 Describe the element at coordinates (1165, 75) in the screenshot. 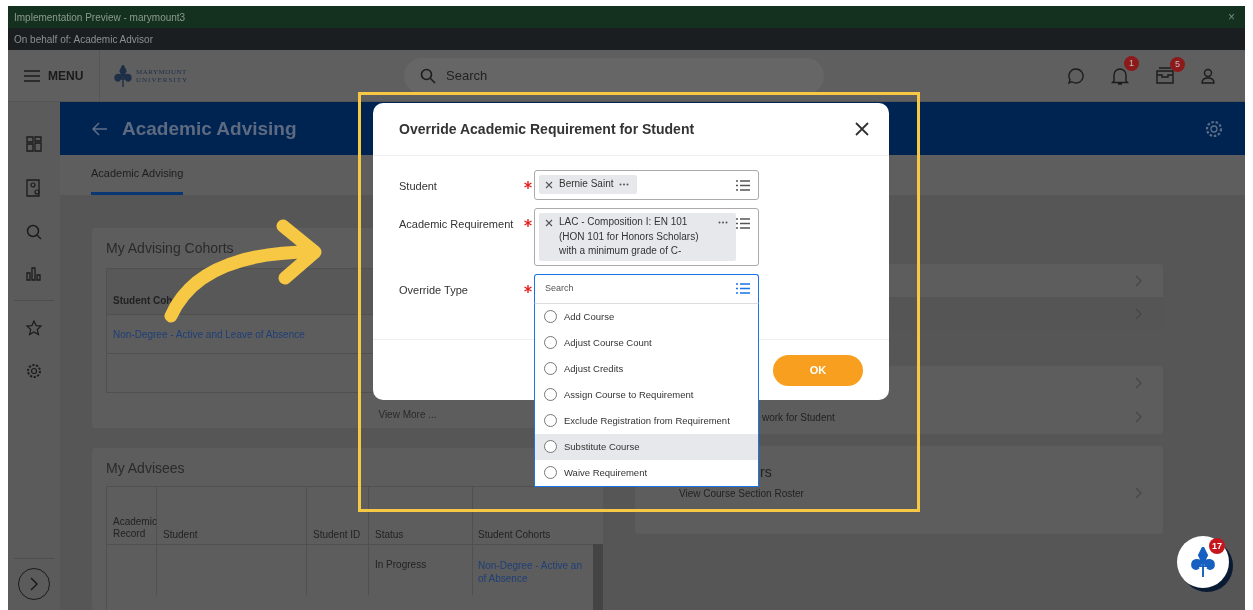

I see `inbox-icon` at that location.